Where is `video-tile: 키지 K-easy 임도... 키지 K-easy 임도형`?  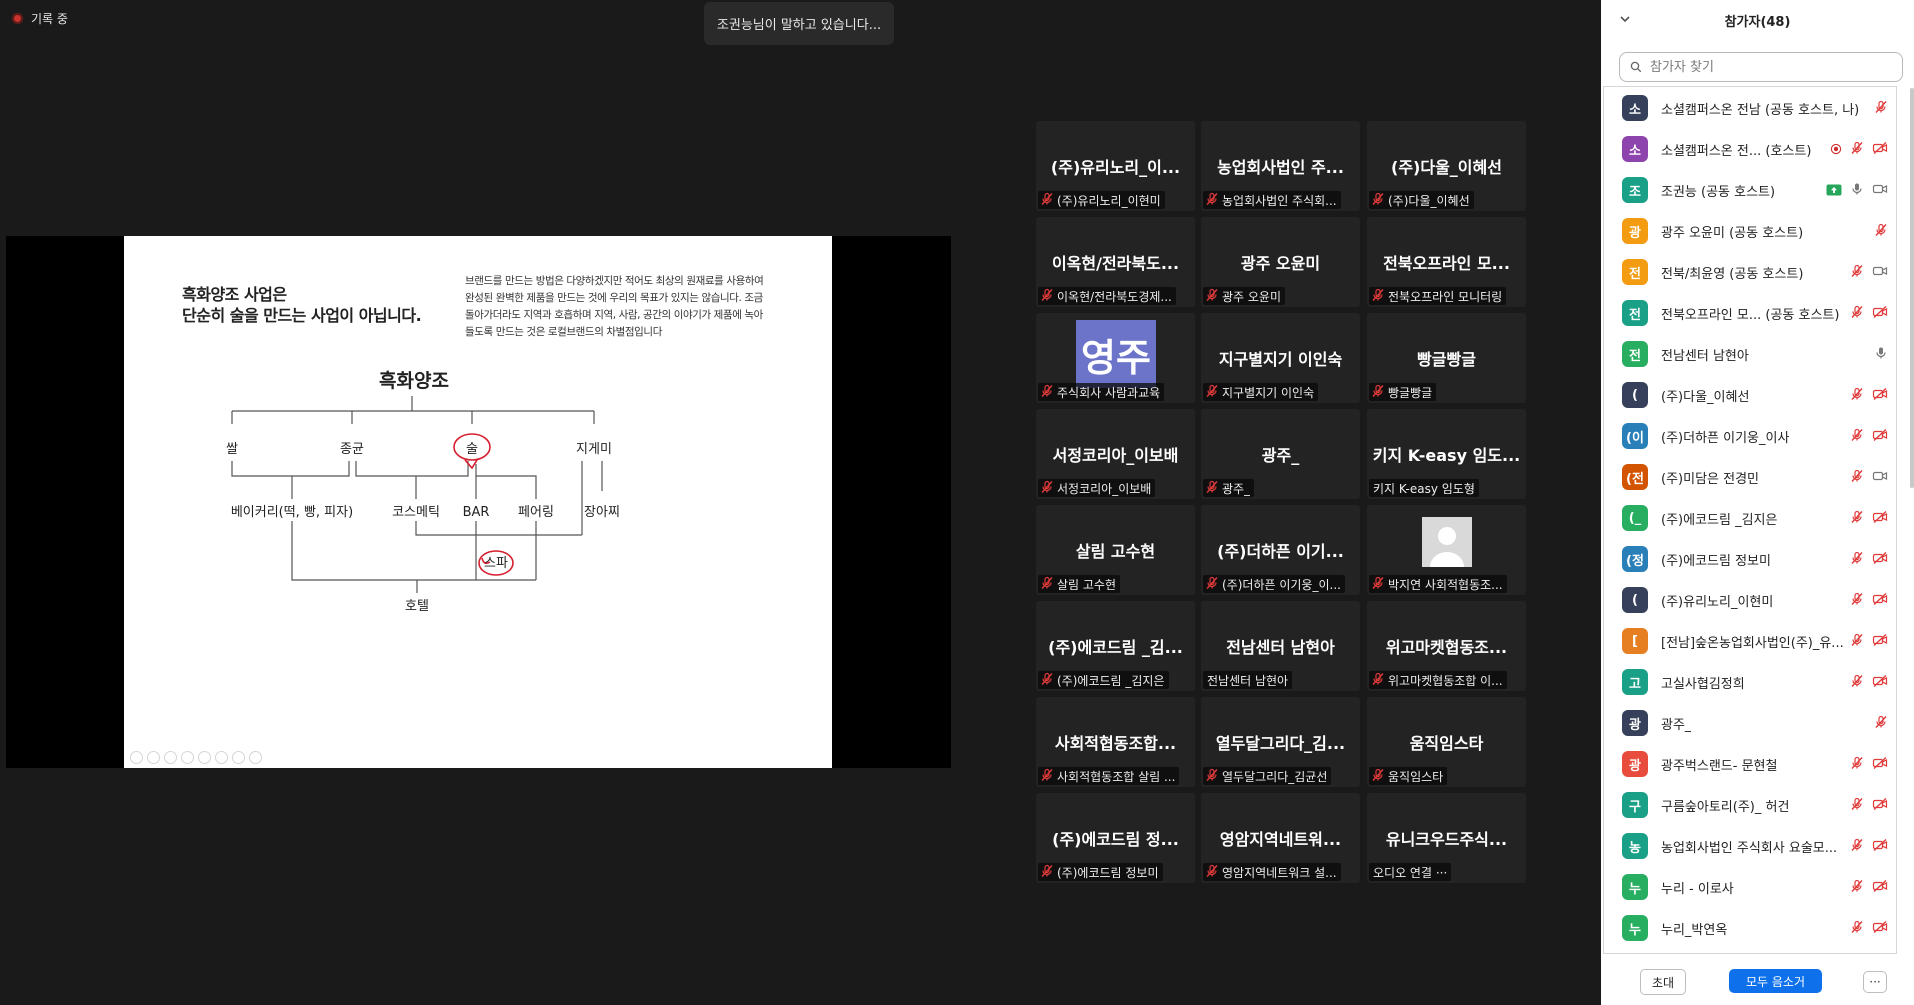 video-tile: 키지 K-easy 임도... 키지 K-easy 임도형 is located at coordinates (1446, 454).